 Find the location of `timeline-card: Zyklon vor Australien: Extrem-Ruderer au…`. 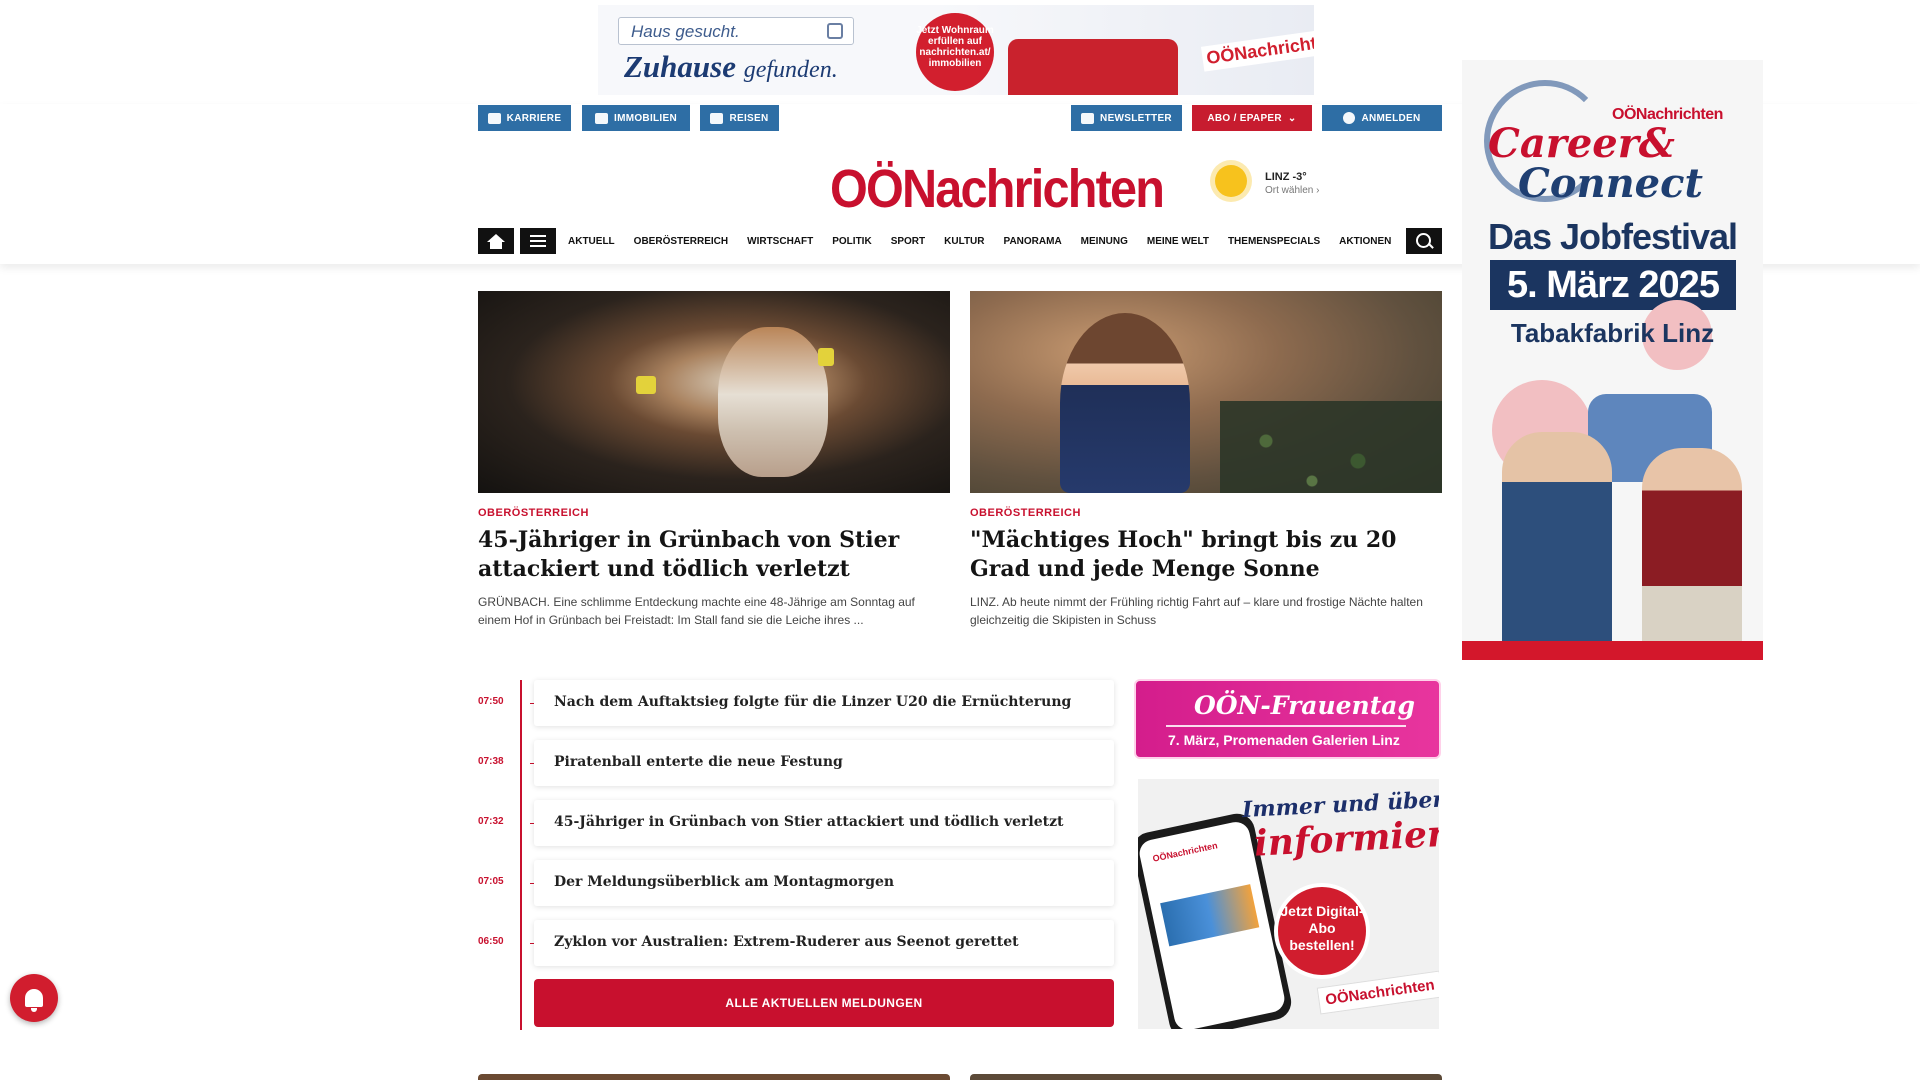

timeline-card: Zyklon vor Australien: Extrem-Ruderer au… is located at coordinates (824, 943).